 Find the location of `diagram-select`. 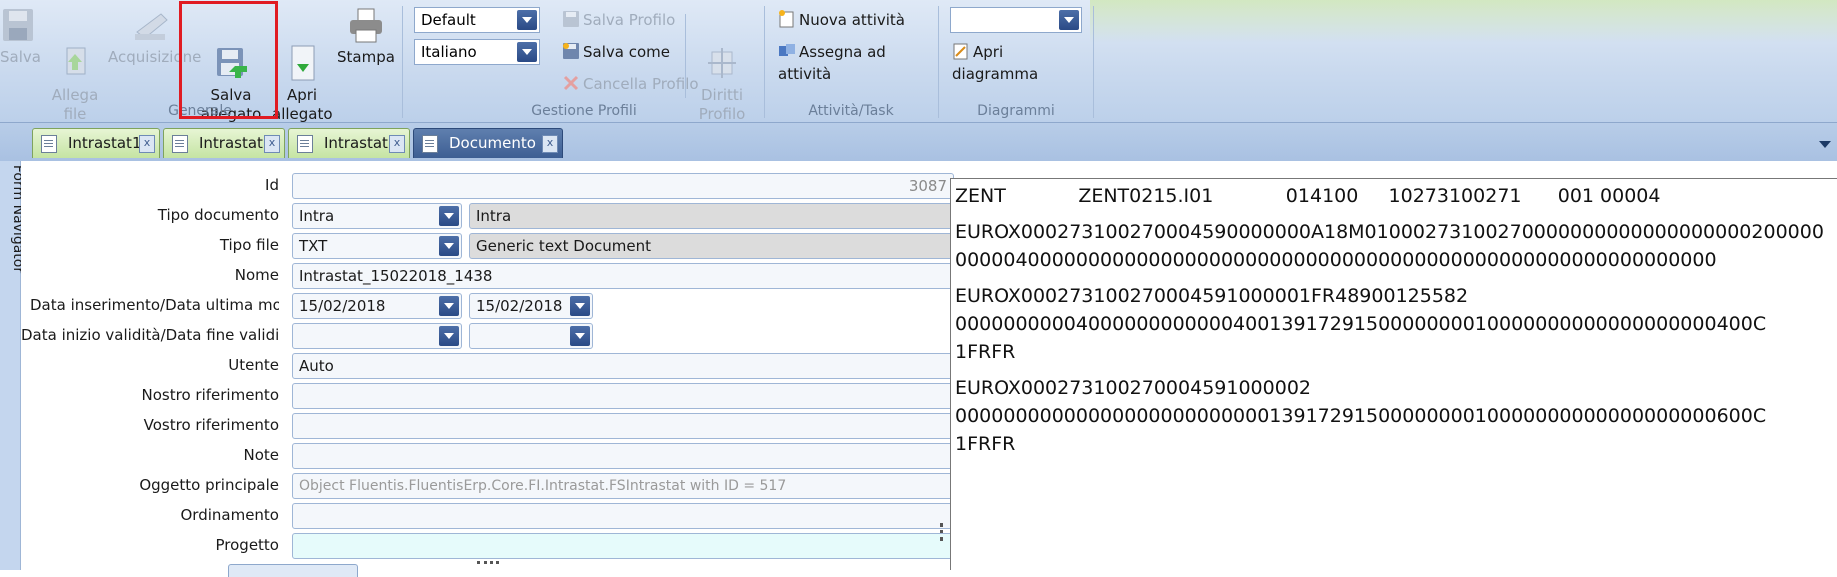

diagram-select is located at coordinates (1016, 20).